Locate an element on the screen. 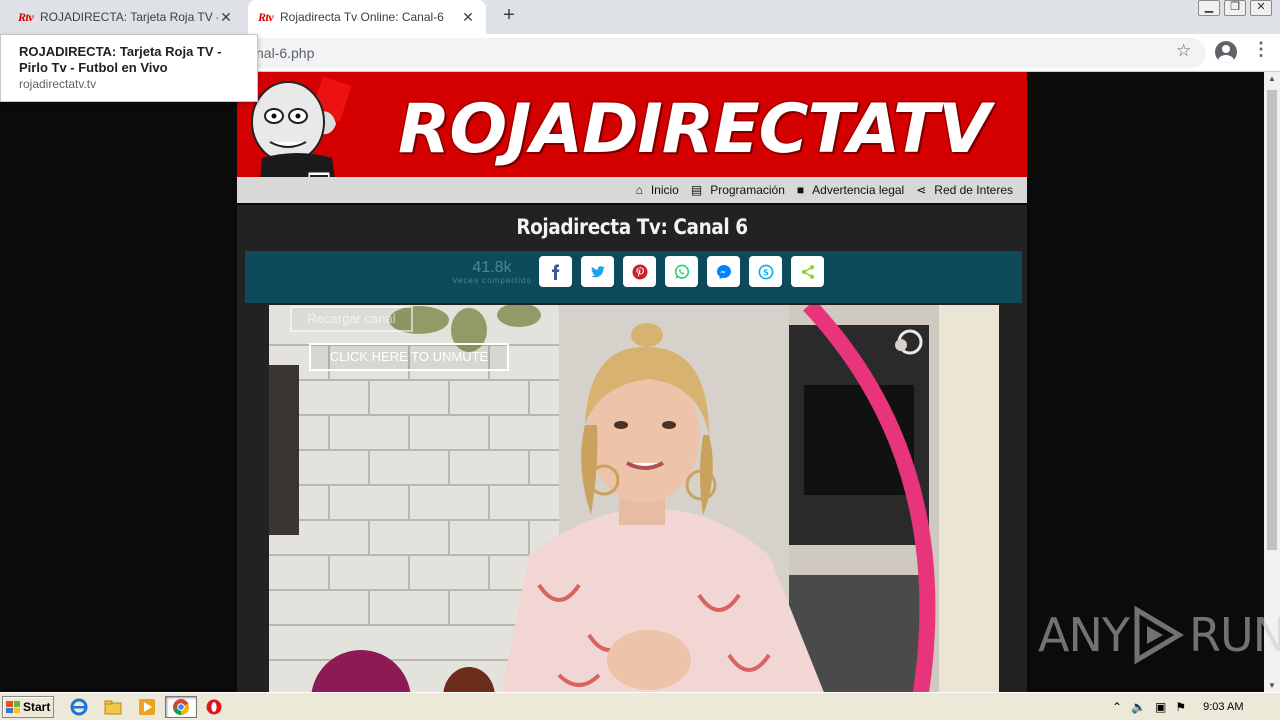 Image resolution: width=1280 pixels, height=720 pixels. nav-item-advertencia: ■ Advertencia legal is located at coordinates (850, 190).